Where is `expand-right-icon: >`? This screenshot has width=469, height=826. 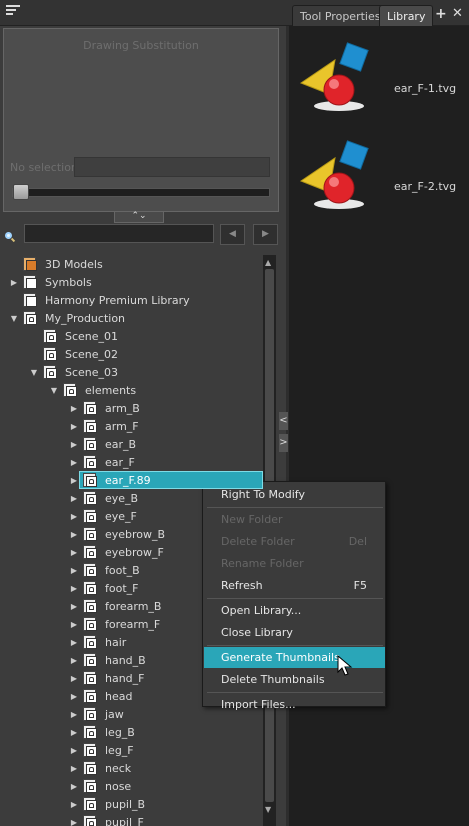 expand-right-icon: > is located at coordinates (283, 443).